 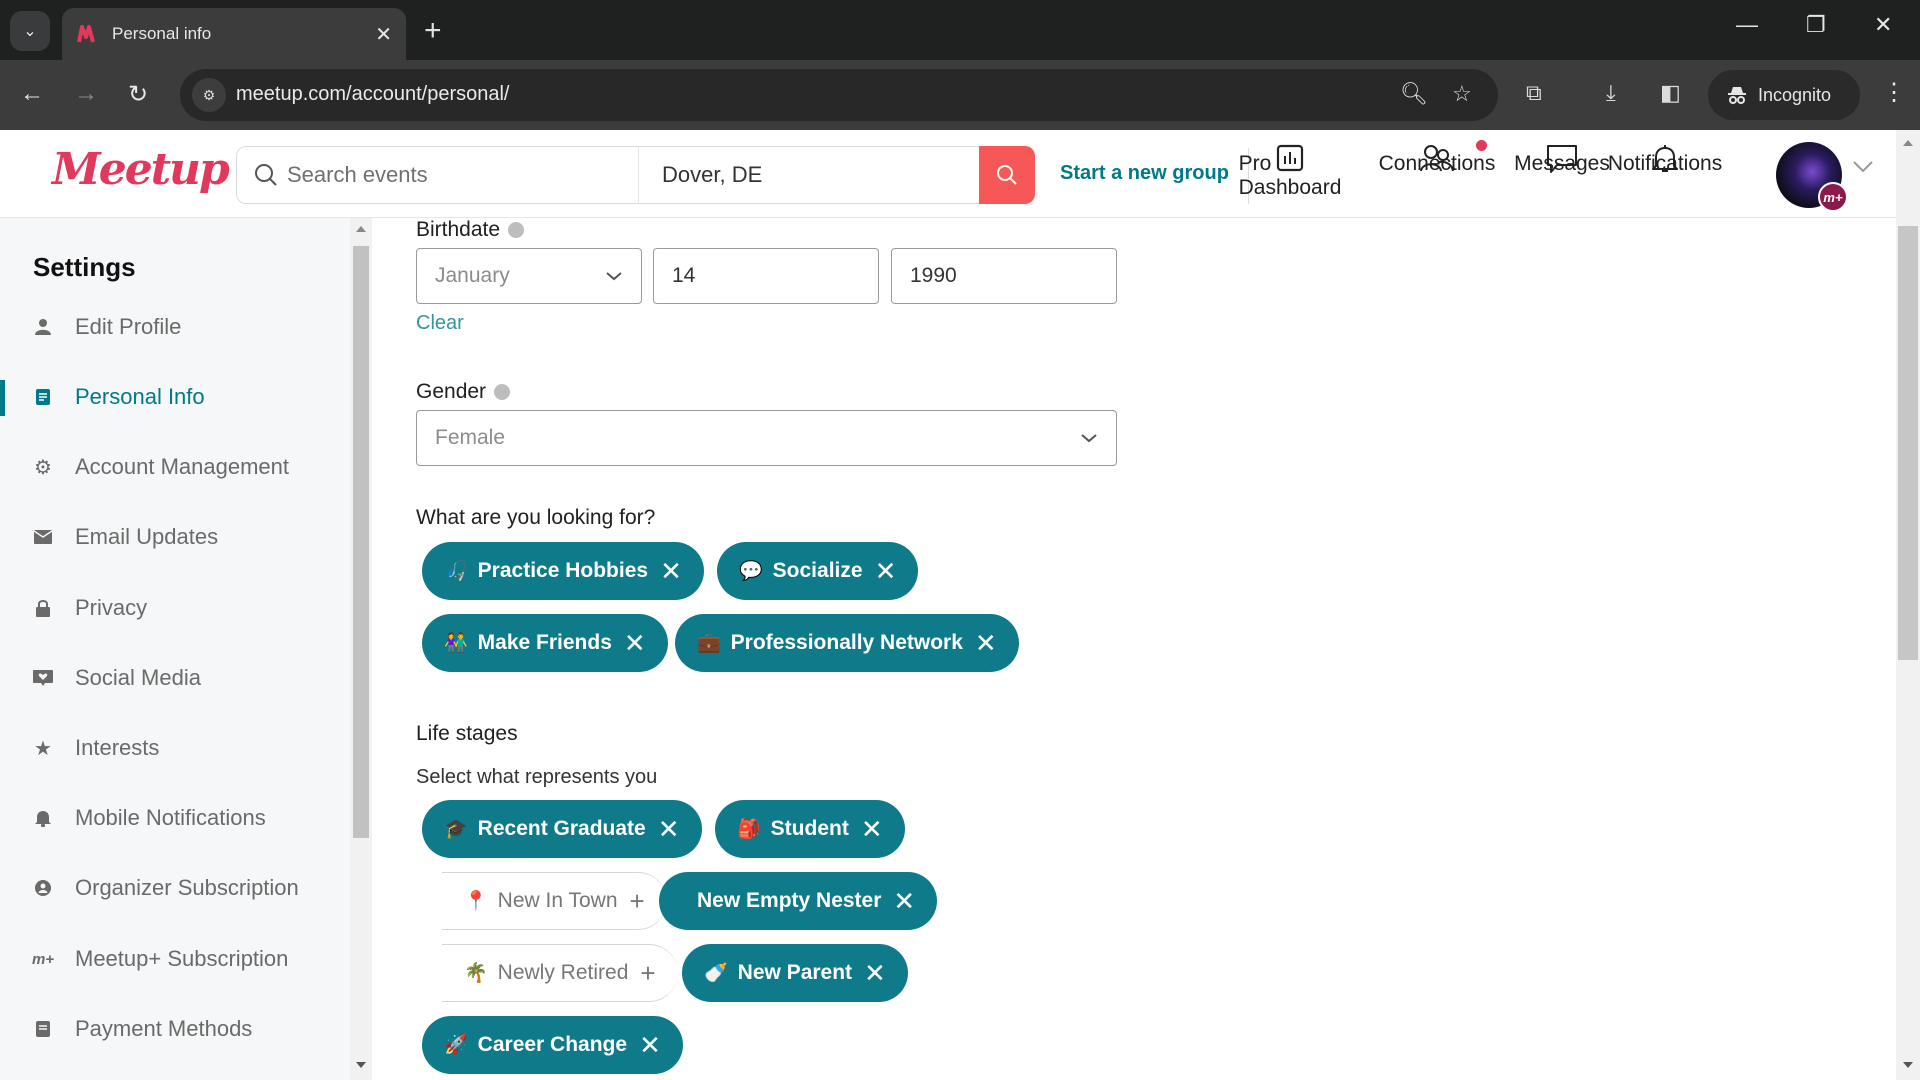 What do you see at coordinates (749, 829) in the screenshot?
I see `backpack-icon: 🎒` at bounding box center [749, 829].